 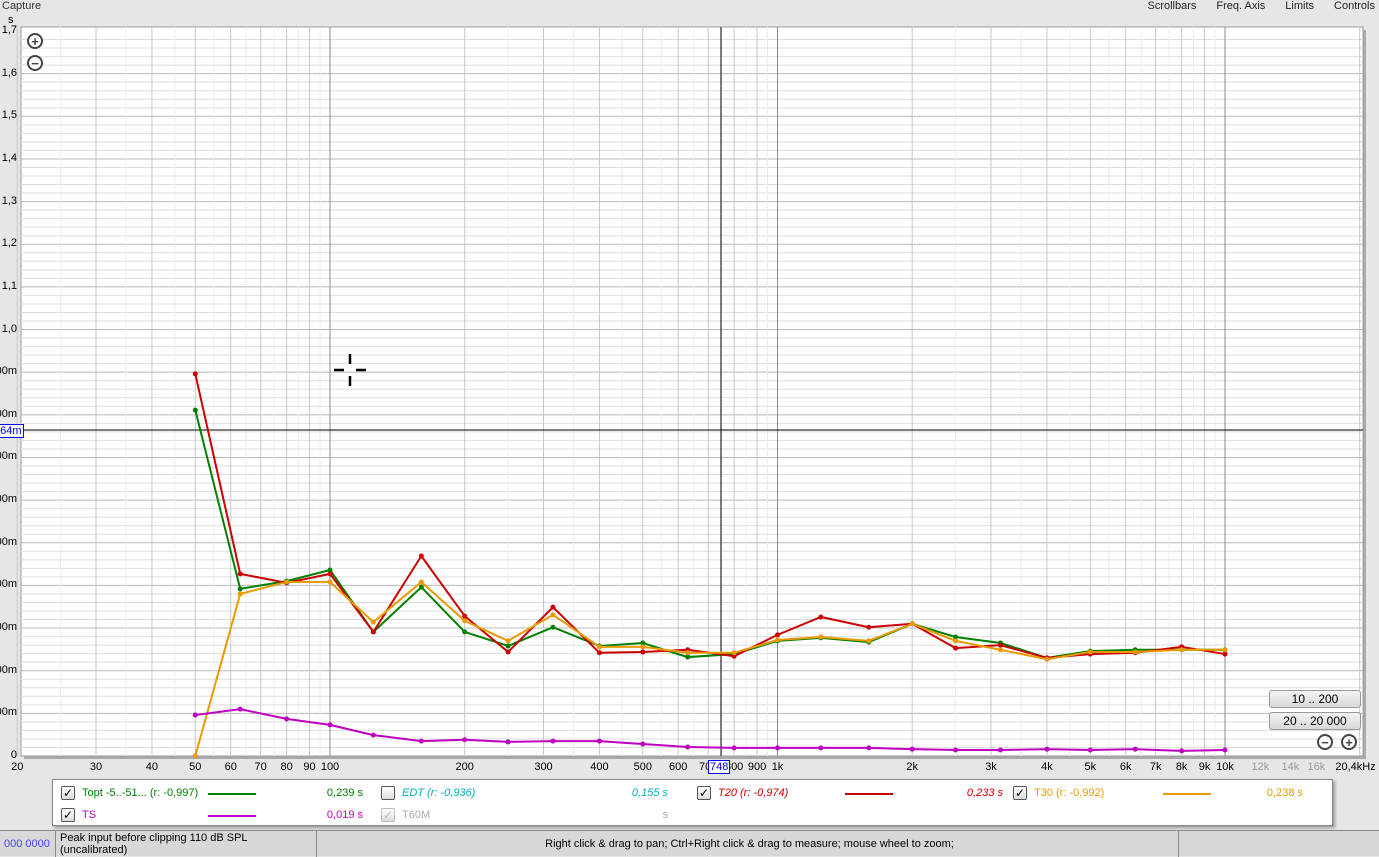 I want to click on x-tick-label: 400, so click(x=599, y=767).